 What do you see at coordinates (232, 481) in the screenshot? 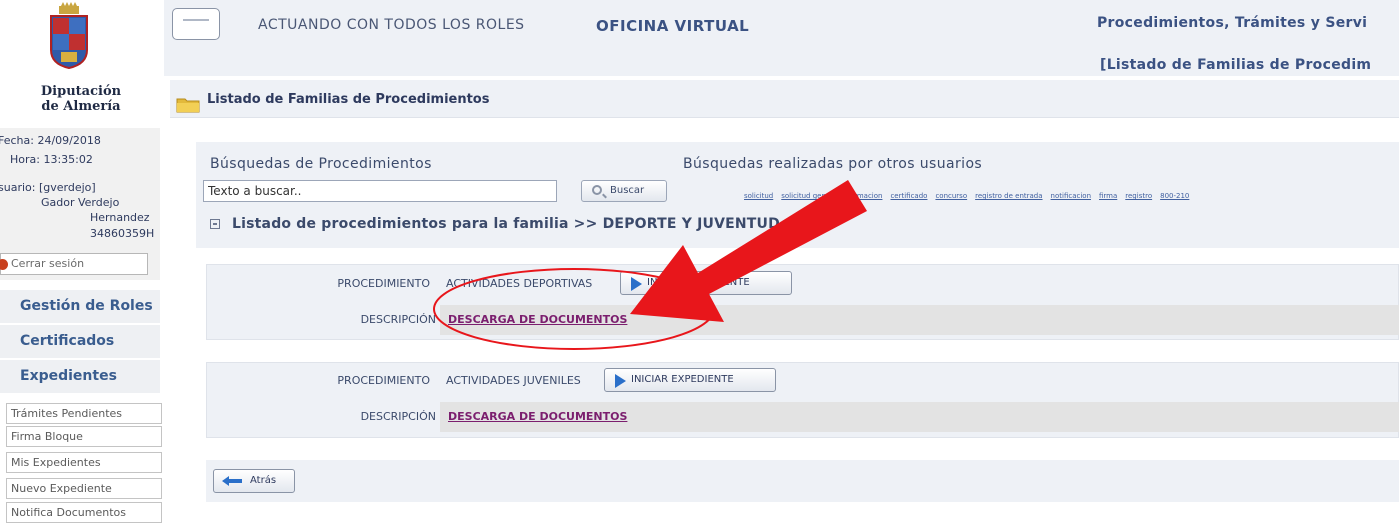
I see `back-arrow-icon` at bounding box center [232, 481].